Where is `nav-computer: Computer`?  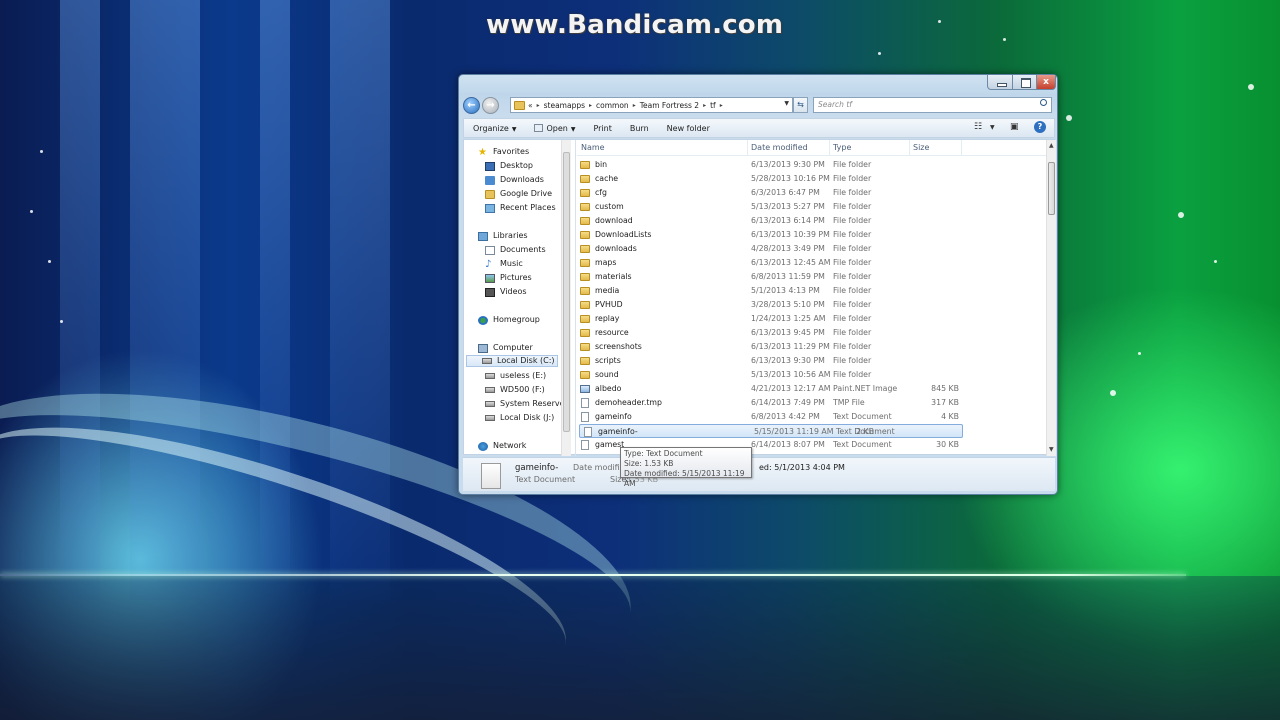 nav-computer: Computer is located at coordinates (505, 348).